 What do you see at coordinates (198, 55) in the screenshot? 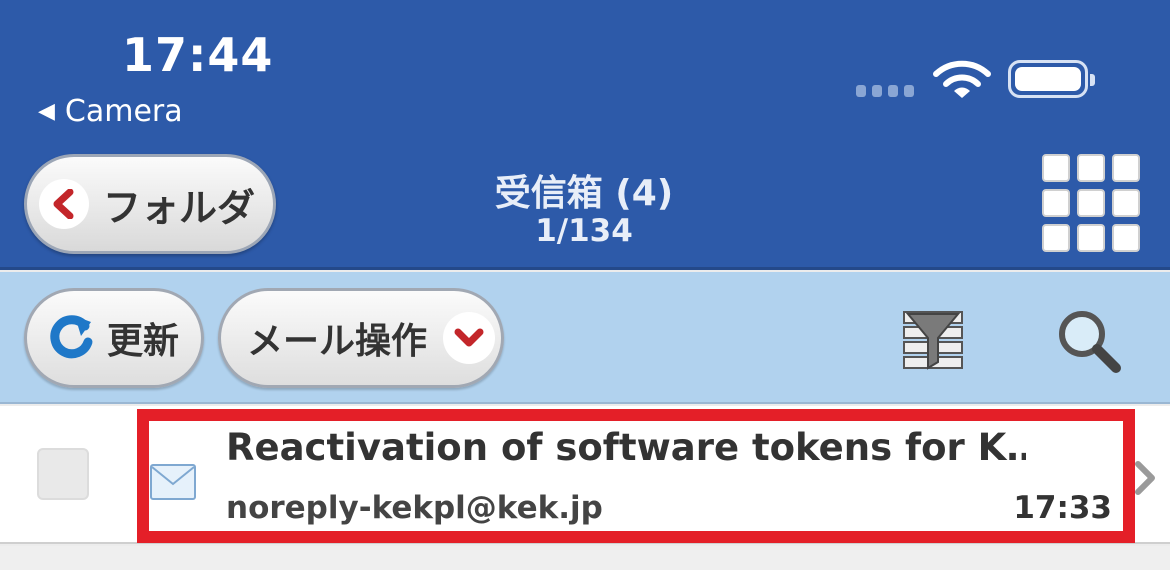
I see `status-time: 17:44` at bounding box center [198, 55].